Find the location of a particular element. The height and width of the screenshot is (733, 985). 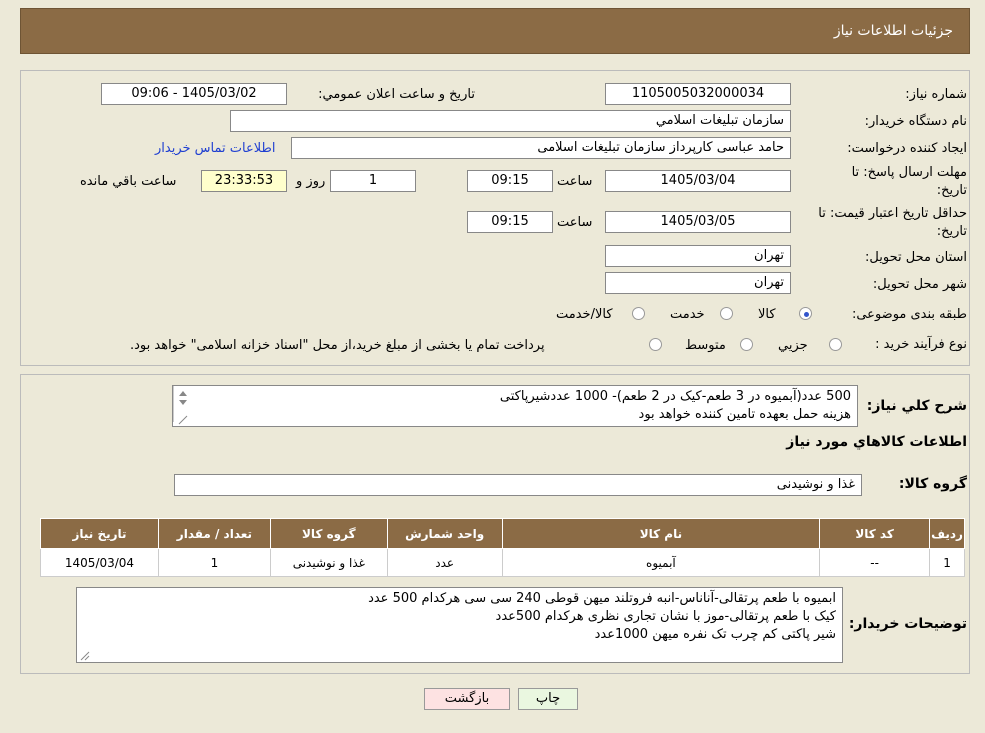

col-qty: تعداد / مقدار is located at coordinates (214, 533).